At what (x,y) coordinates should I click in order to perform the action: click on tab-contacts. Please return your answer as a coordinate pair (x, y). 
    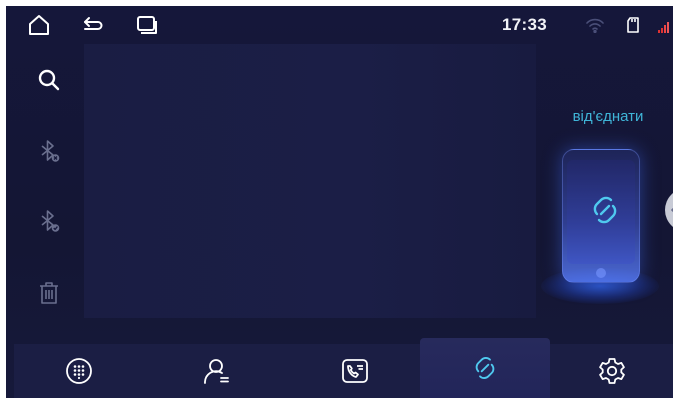
    Looking at the image, I should click on (217, 371).